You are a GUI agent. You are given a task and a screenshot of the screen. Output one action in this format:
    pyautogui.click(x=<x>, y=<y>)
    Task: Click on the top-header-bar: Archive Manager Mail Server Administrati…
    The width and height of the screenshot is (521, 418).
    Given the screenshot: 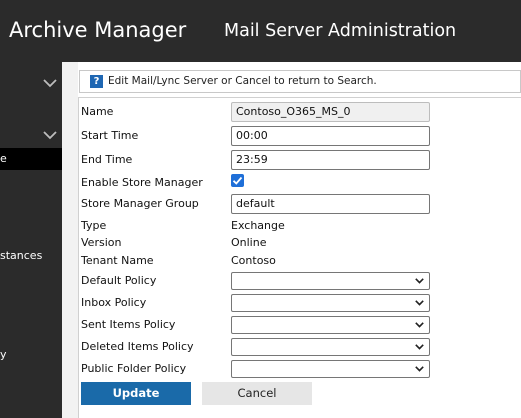 What is the action you would take?
    pyautogui.click(x=260, y=31)
    